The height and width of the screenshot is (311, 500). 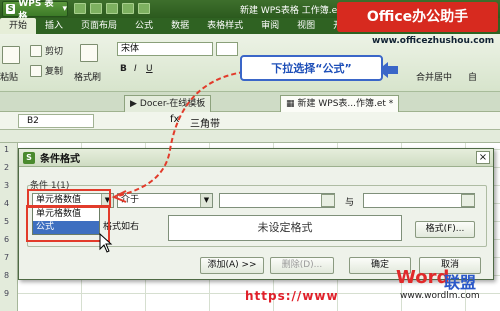 What do you see at coordinates (7, 275) in the screenshot?
I see `row-number: 8` at bounding box center [7, 275].